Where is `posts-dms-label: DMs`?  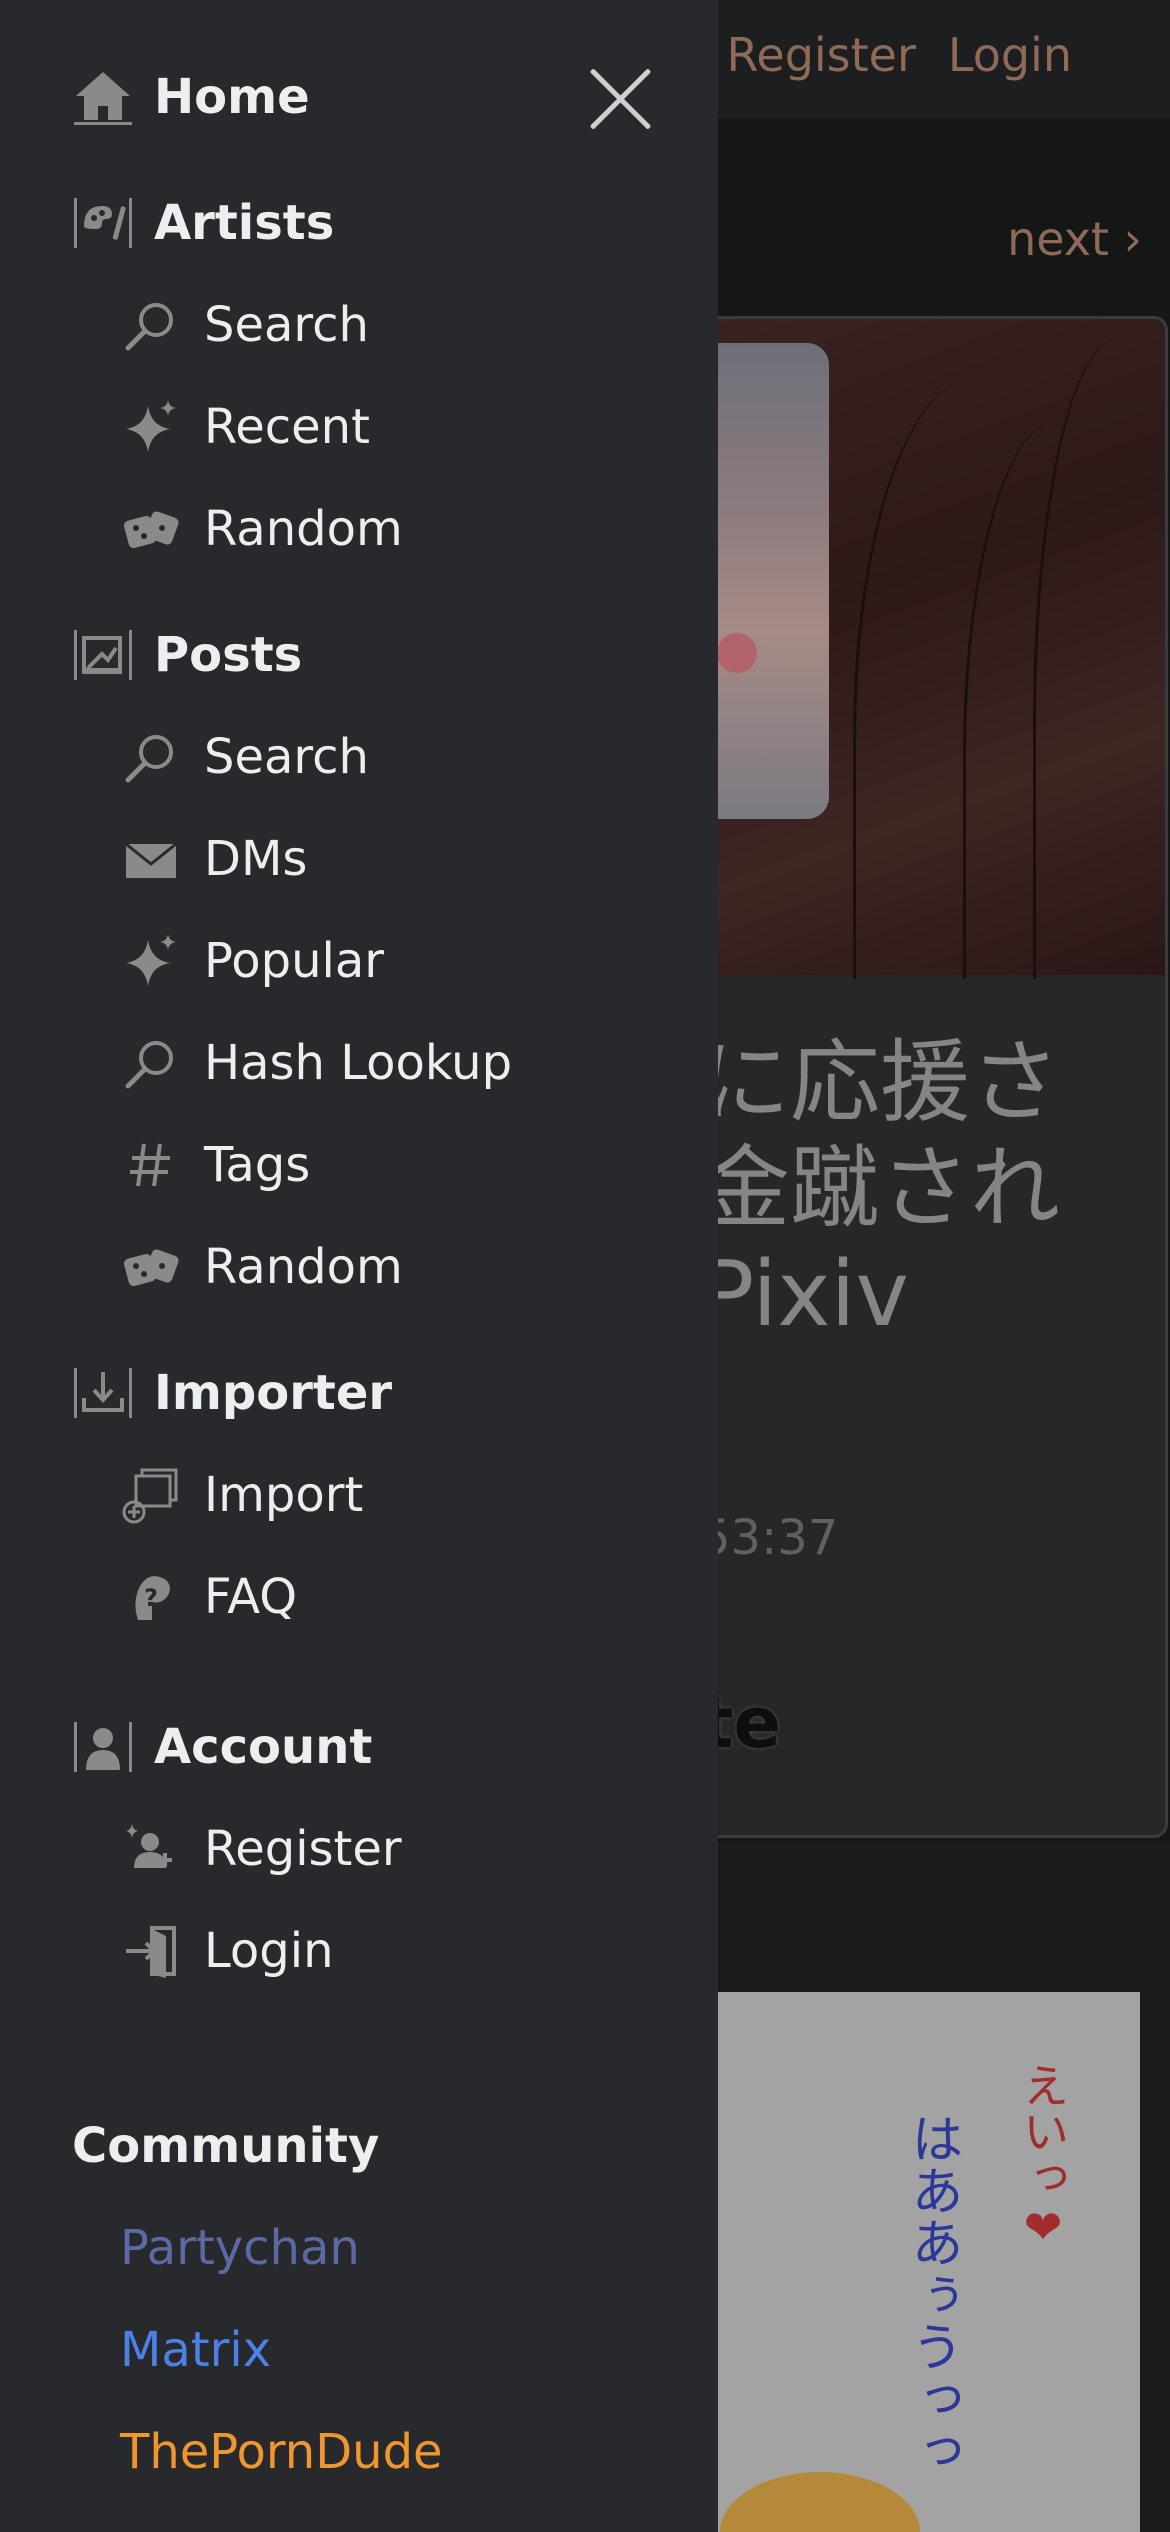 posts-dms-label: DMs is located at coordinates (256, 859).